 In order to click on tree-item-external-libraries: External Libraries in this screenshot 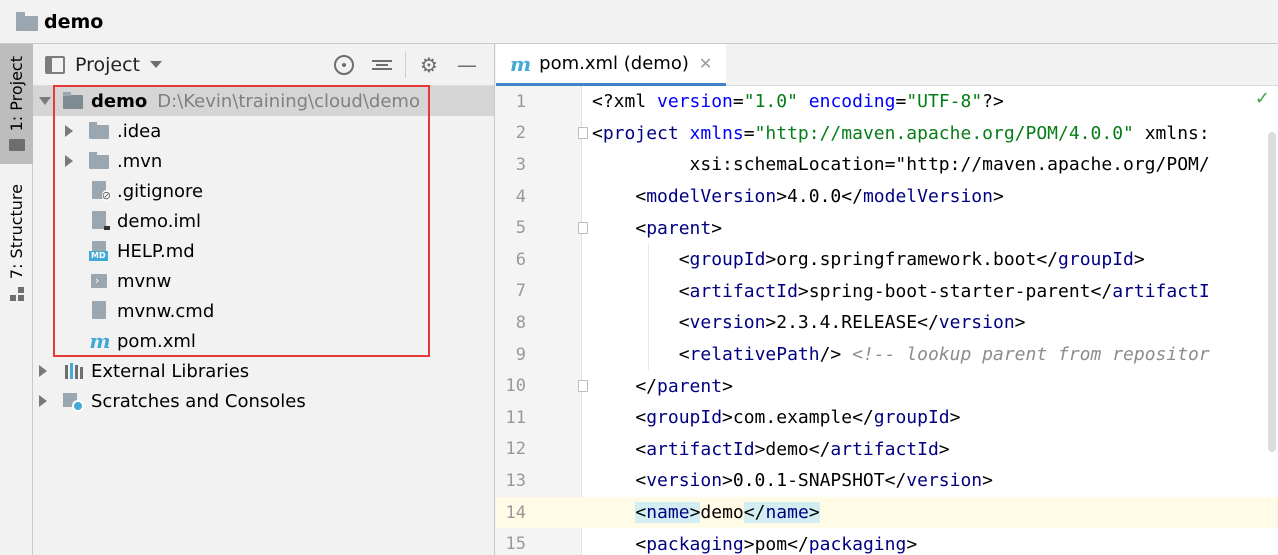, I will do `click(263, 371)`.